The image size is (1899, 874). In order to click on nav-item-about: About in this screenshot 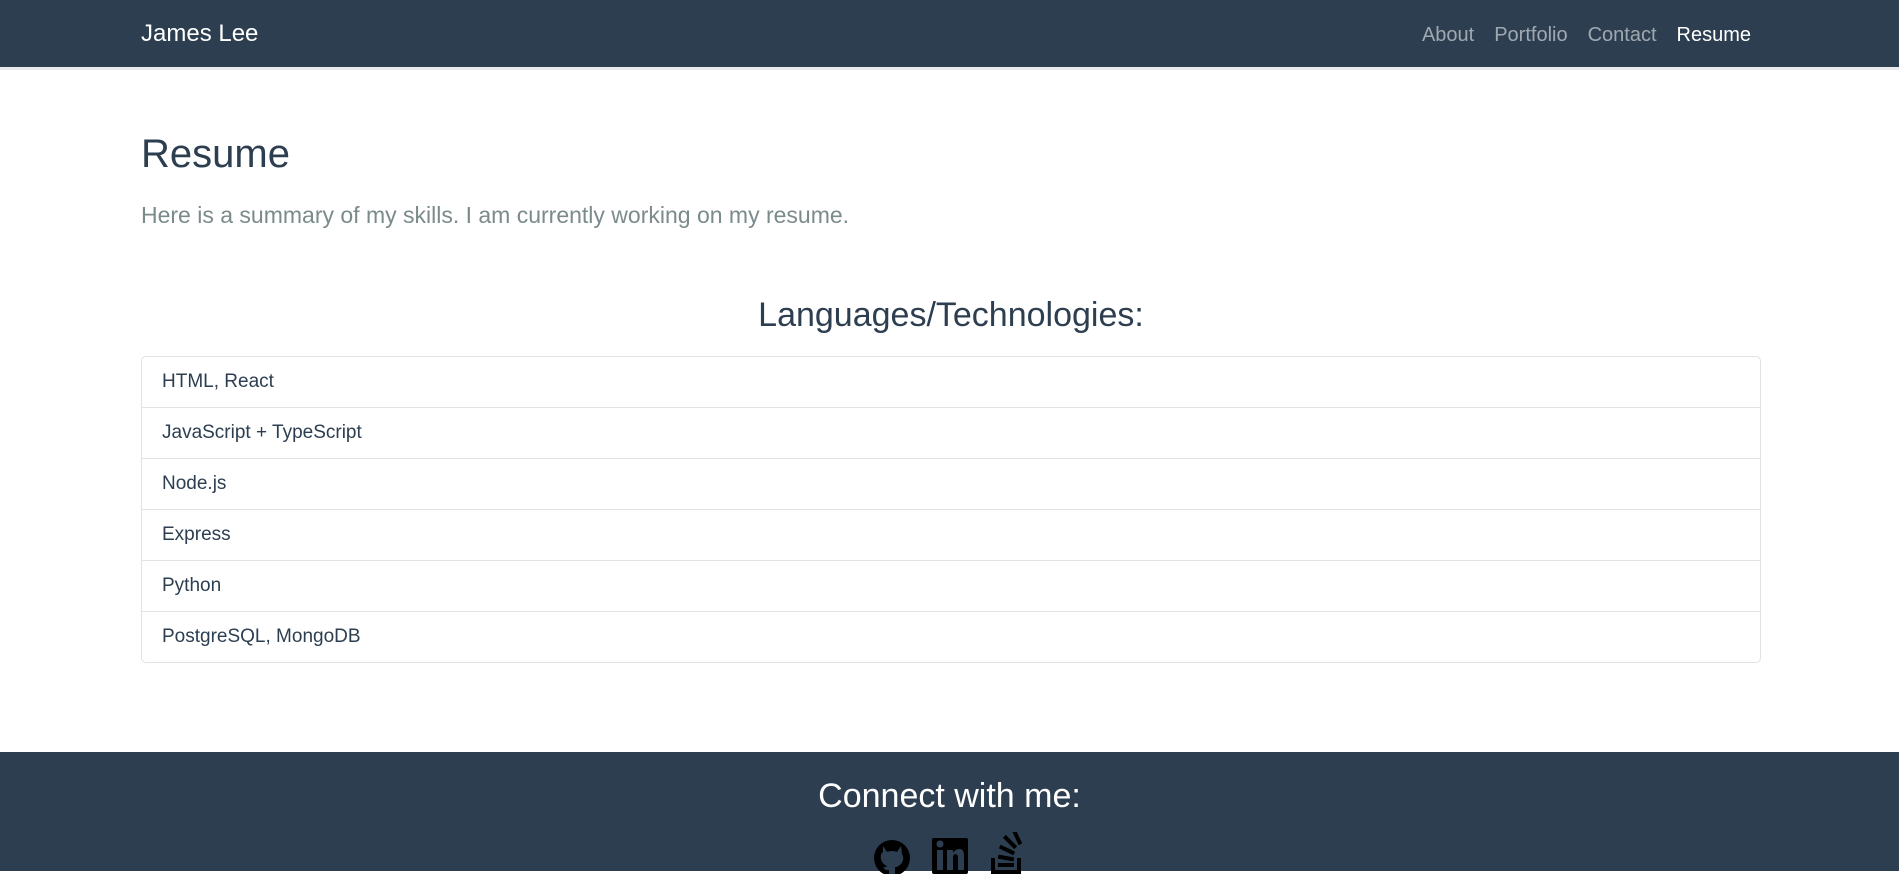, I will do `click(1448, 35)`.